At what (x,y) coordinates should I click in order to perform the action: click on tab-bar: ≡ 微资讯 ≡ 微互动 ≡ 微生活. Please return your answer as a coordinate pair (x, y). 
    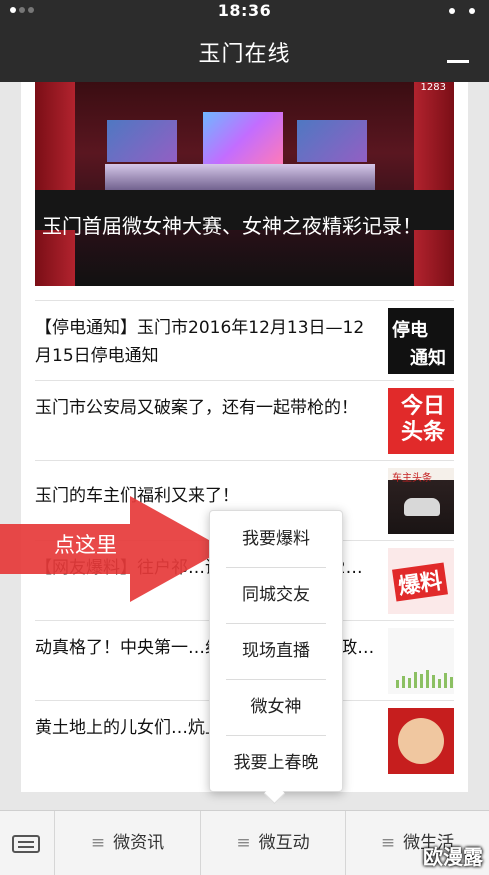
    Looking at the image, I should click on (244, 842).